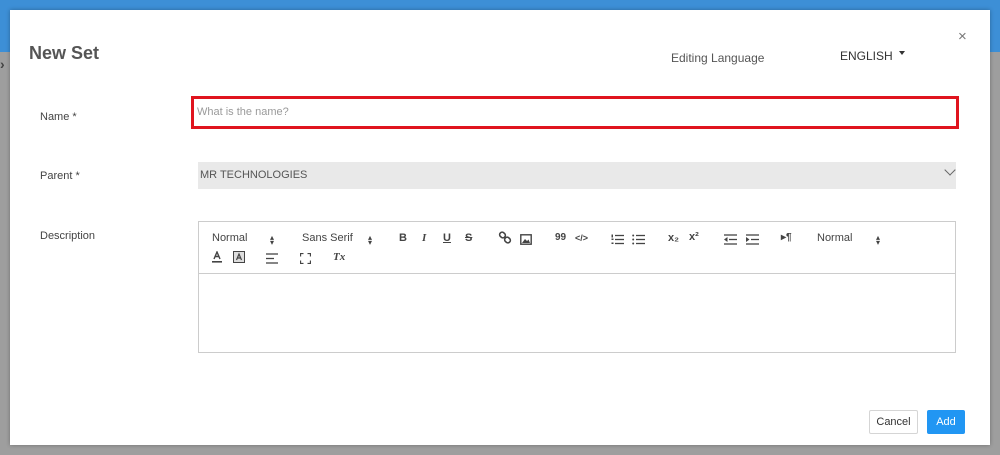 The height and width of the screenshot is (455, 1000). I want to click on superscript-button: x², so click(694, 237).